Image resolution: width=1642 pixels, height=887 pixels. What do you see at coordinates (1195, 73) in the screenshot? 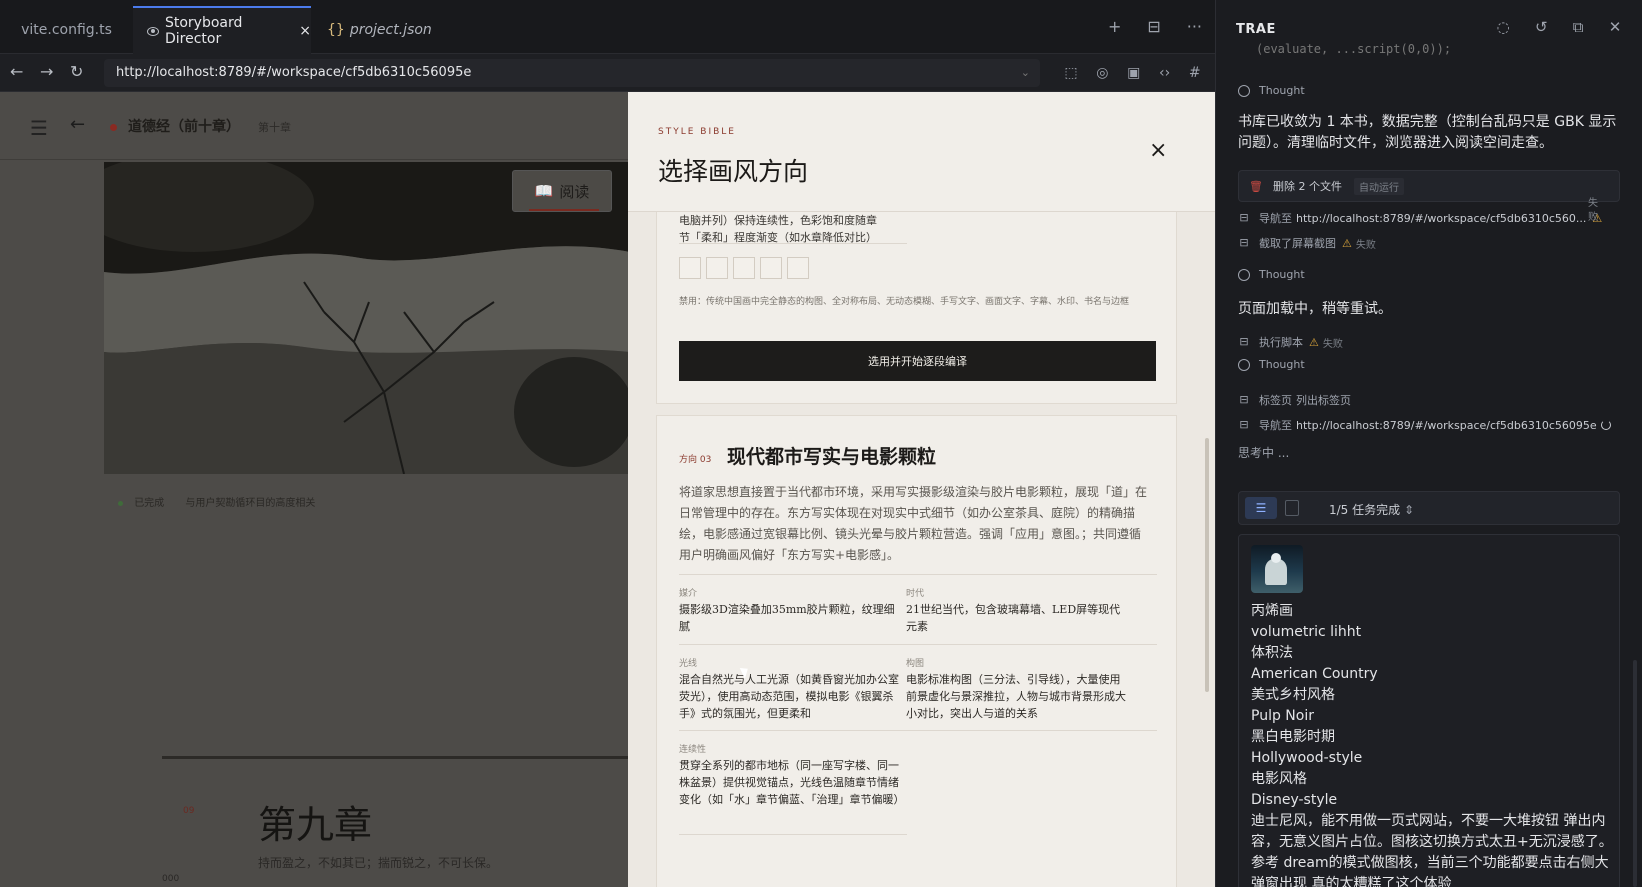
I see `hash-icon: #` at bounding box center [1195, 73].